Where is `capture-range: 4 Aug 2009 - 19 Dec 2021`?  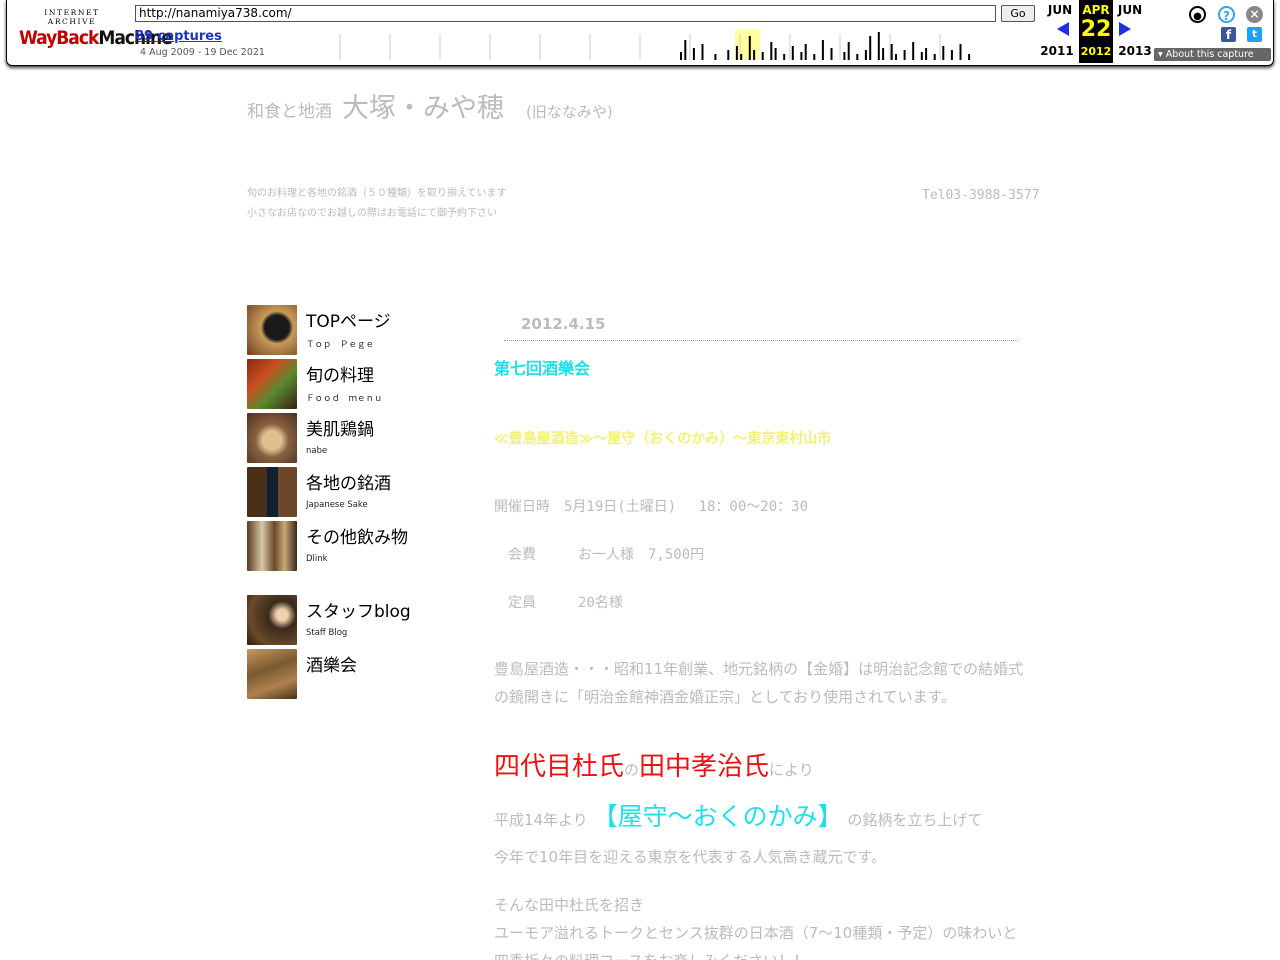 capture-range: 4 Aug 2009 - 19 Dec 2021 is located at coordinates (202, 52).